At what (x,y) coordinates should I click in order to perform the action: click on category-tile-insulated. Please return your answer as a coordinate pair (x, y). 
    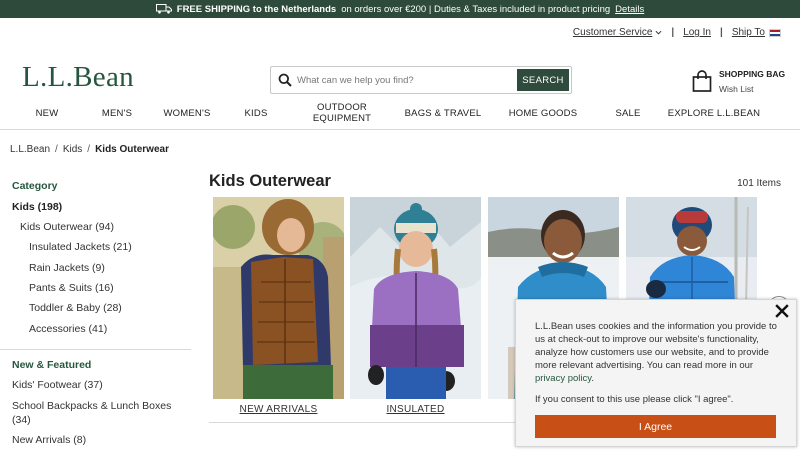
    Looking at the image, I should click on (415, 298).